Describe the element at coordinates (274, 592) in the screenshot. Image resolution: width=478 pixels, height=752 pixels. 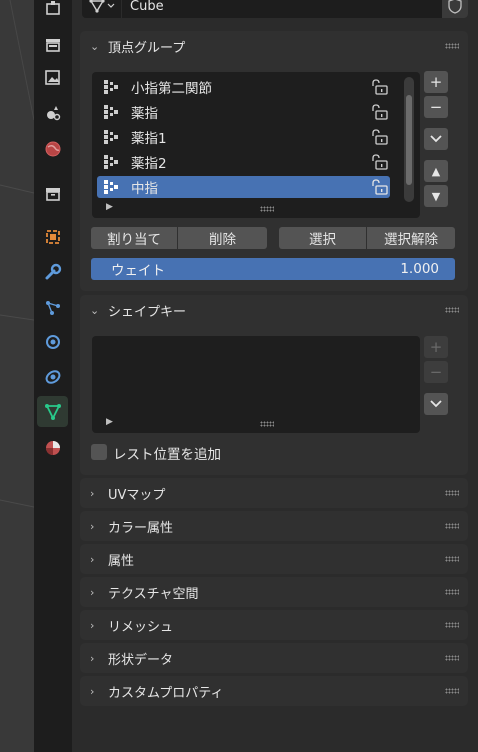
I see `texture-space-panel-header: › テクスチャ空間` at that location.